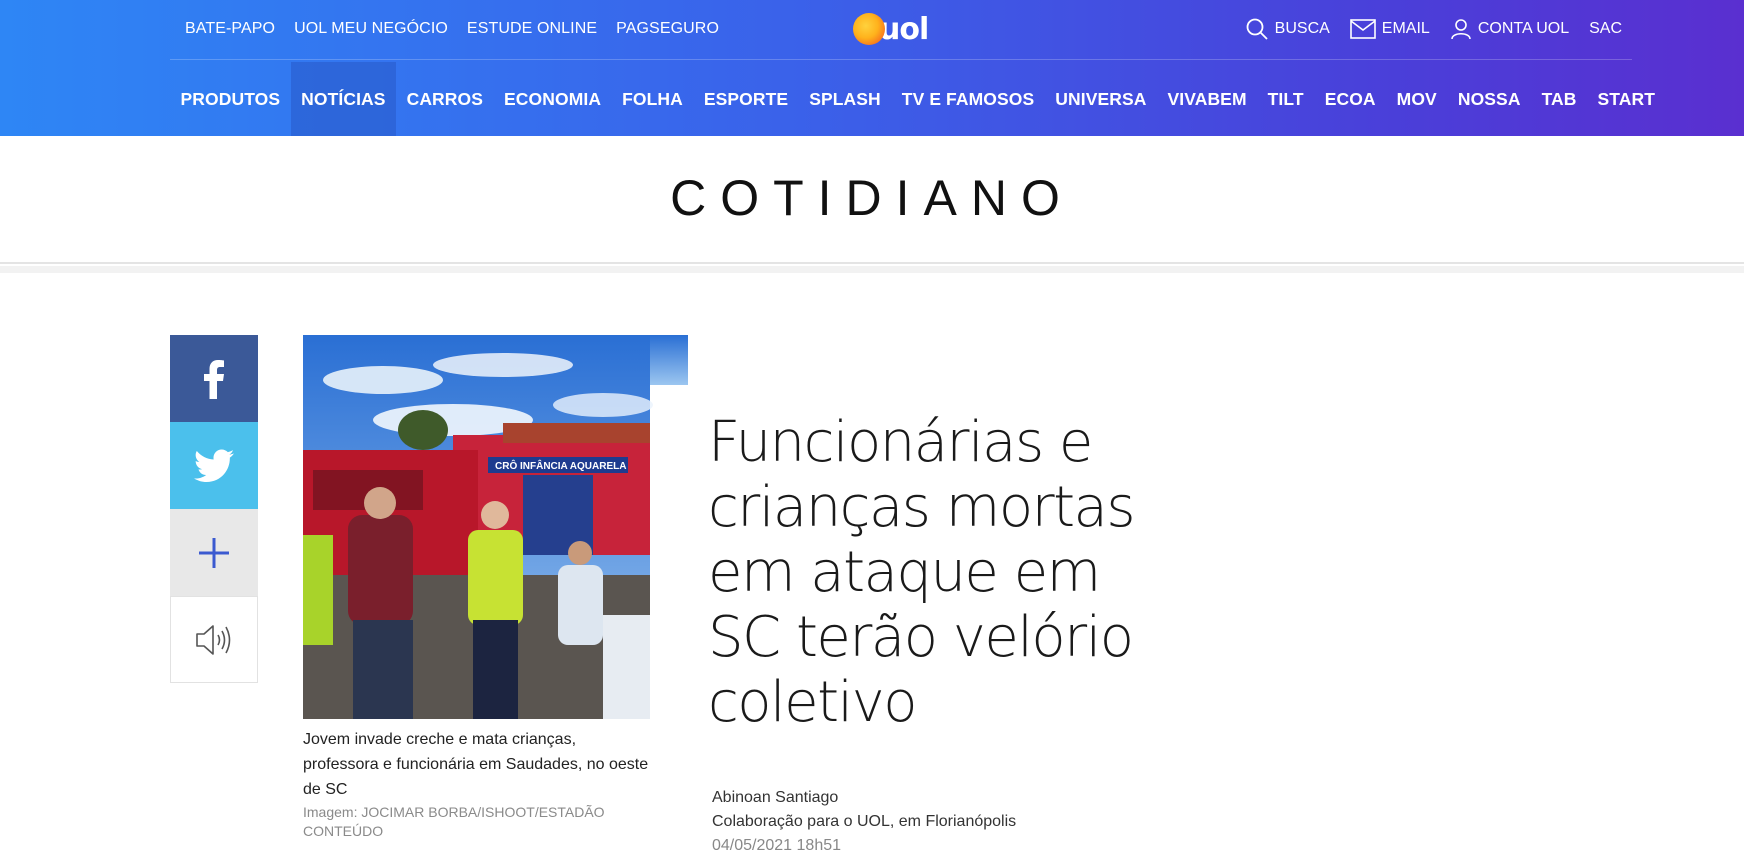 Image resolution: width=1744 pixels, height=868 pixels. Describe the element at coordinates (1350, 99) in the screenshot. I see `nav-item-ecoa: ECOA` at that location.